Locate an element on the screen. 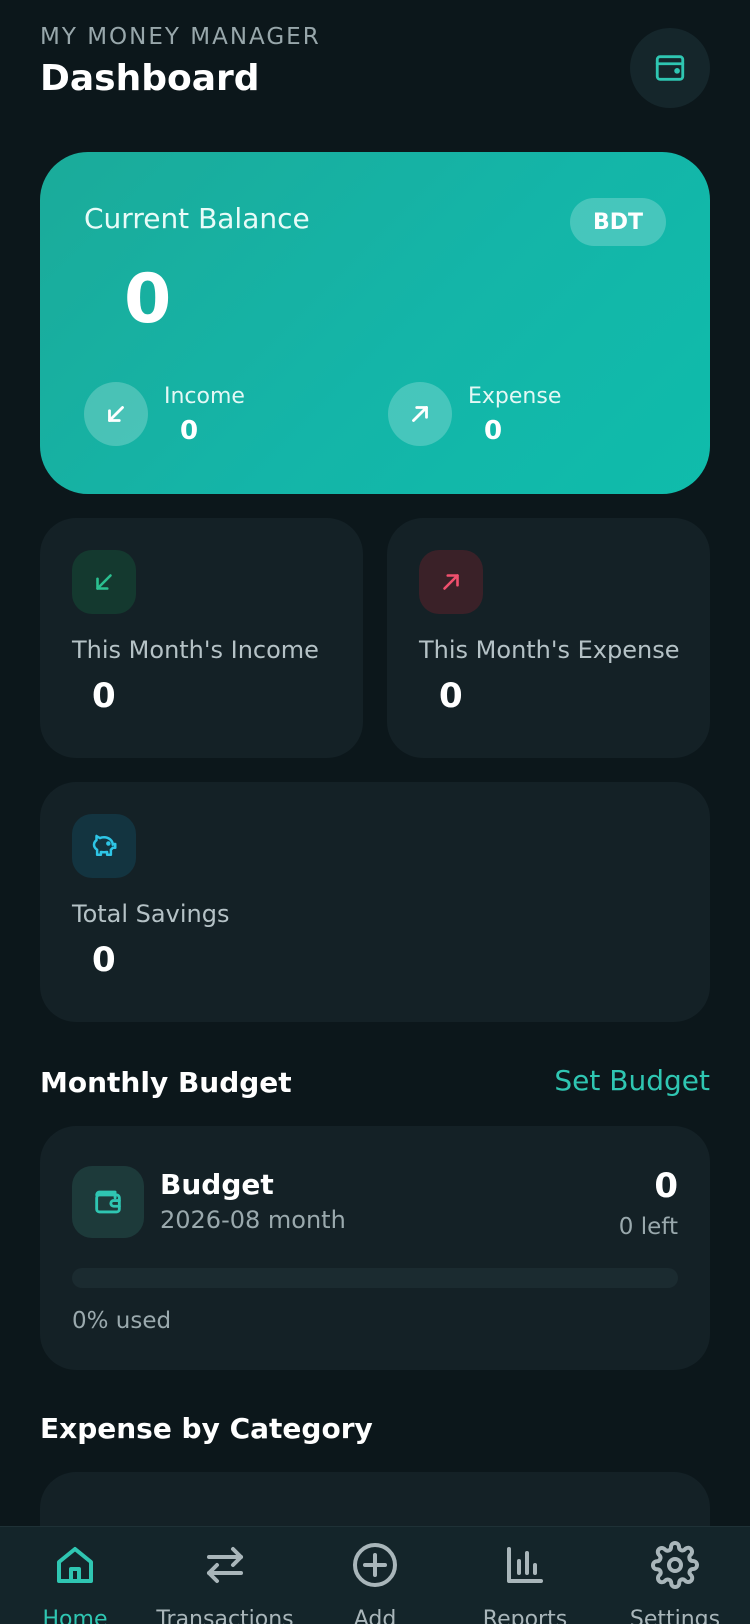 The image size is (750, 1624). nav-item-reports: Reports is located at coordinates (525, 1575).